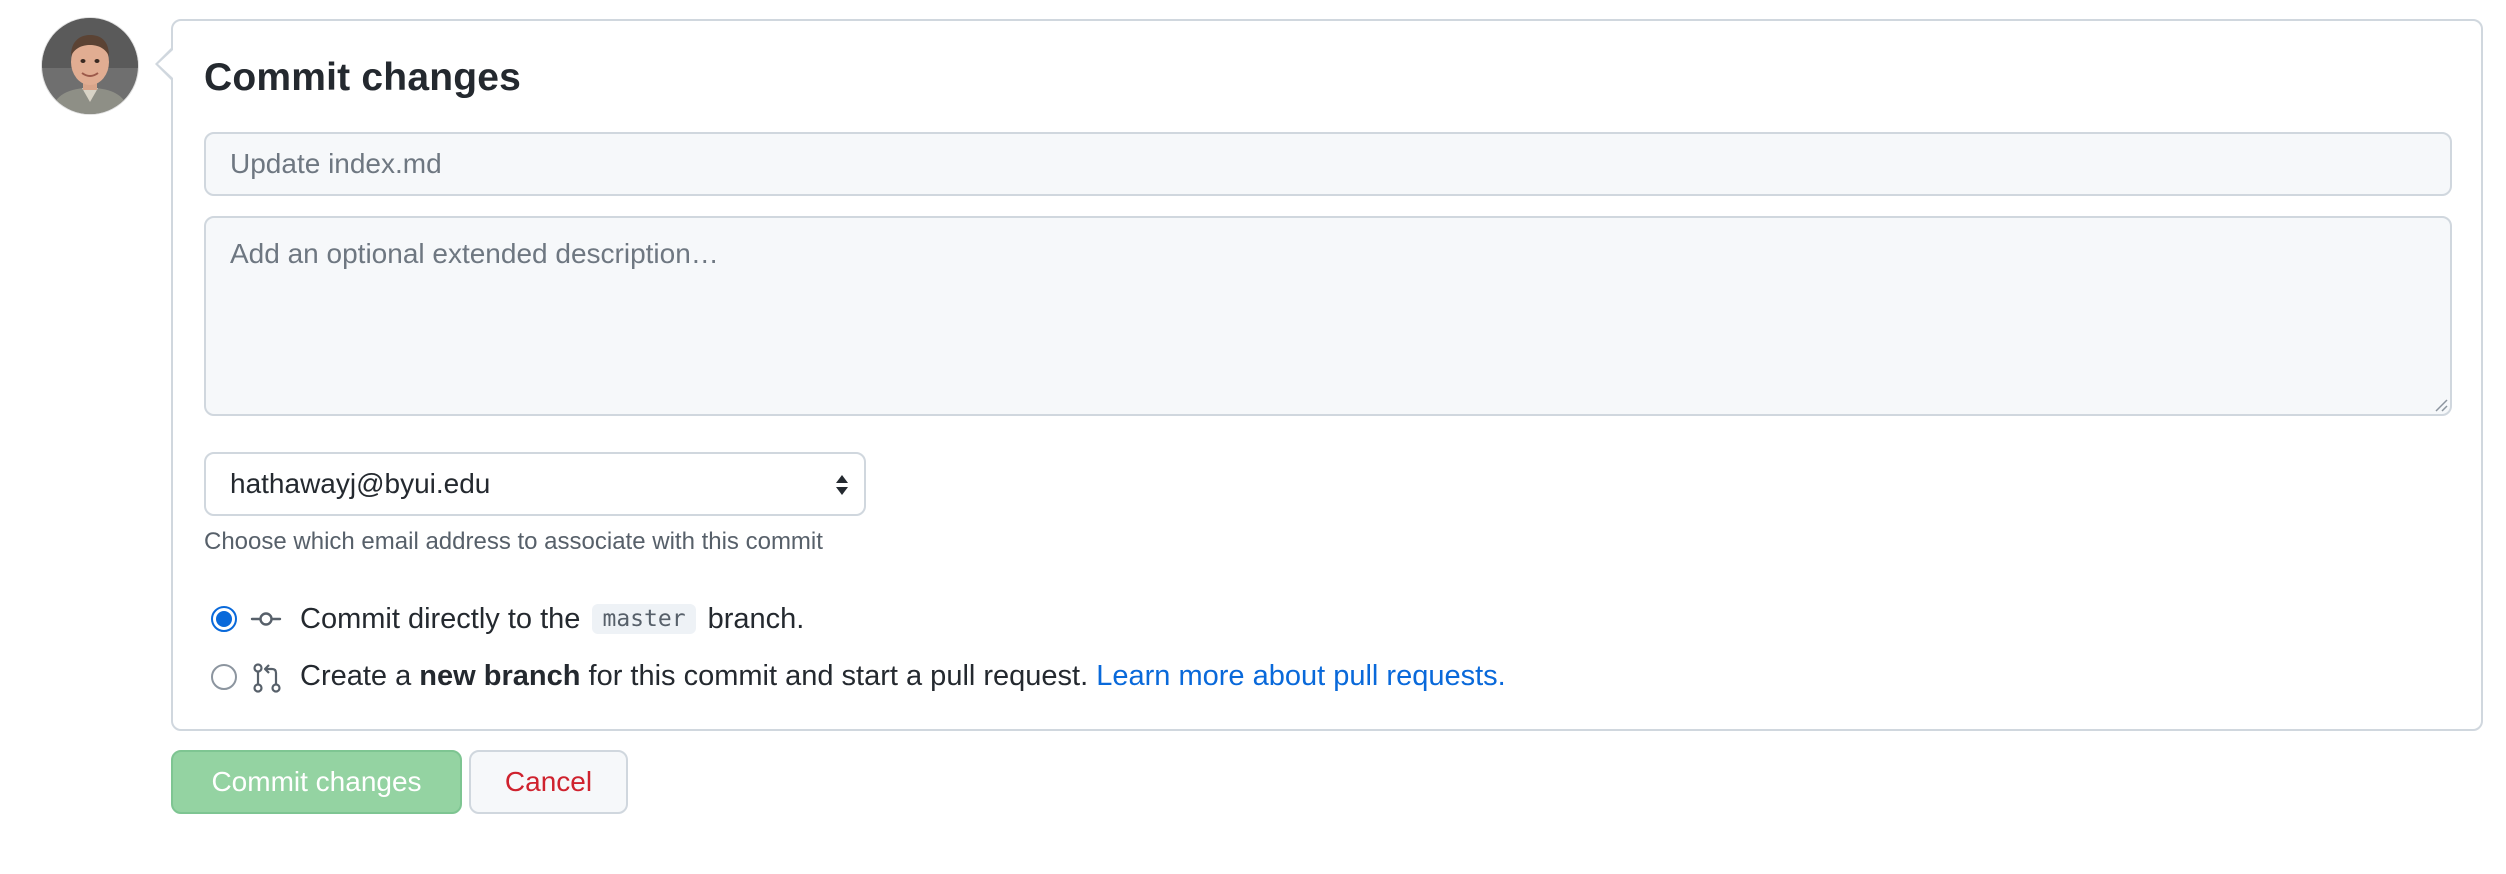 Image resolution: width=2506 pixels, height=874 pixels. What do you see at coordinates (360, 483) in the screenshot?
I see `email-select-value: hathawayj@byui.edu` at bounding box center [360, 483].